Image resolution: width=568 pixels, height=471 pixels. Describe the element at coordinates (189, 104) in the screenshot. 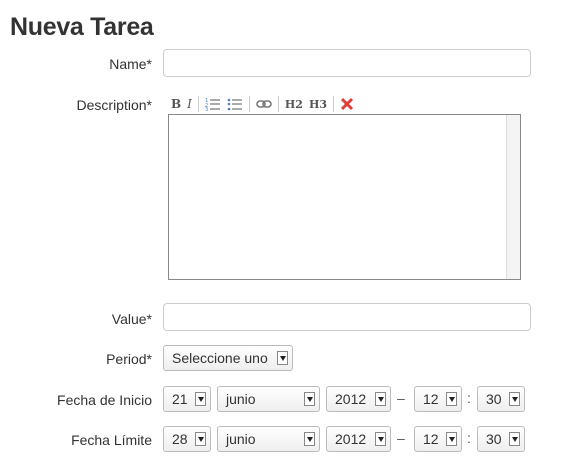

I see `italic-button: I` at that location.